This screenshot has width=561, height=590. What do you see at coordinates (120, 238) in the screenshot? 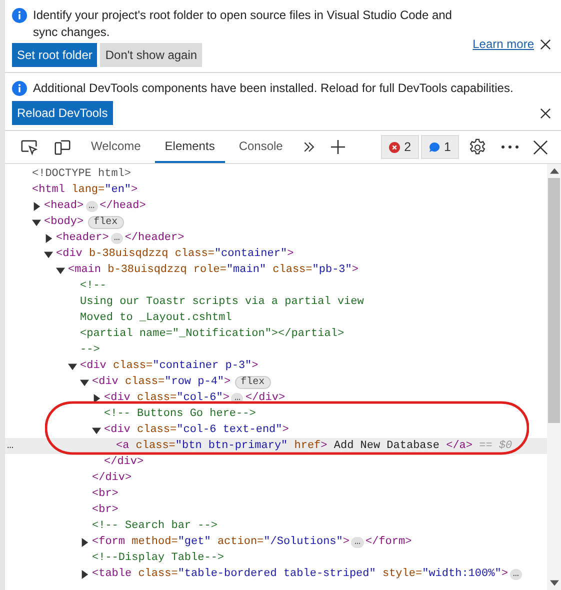
I see `dom-node-line: <header> … </header>` at bounding box center [120, 238].